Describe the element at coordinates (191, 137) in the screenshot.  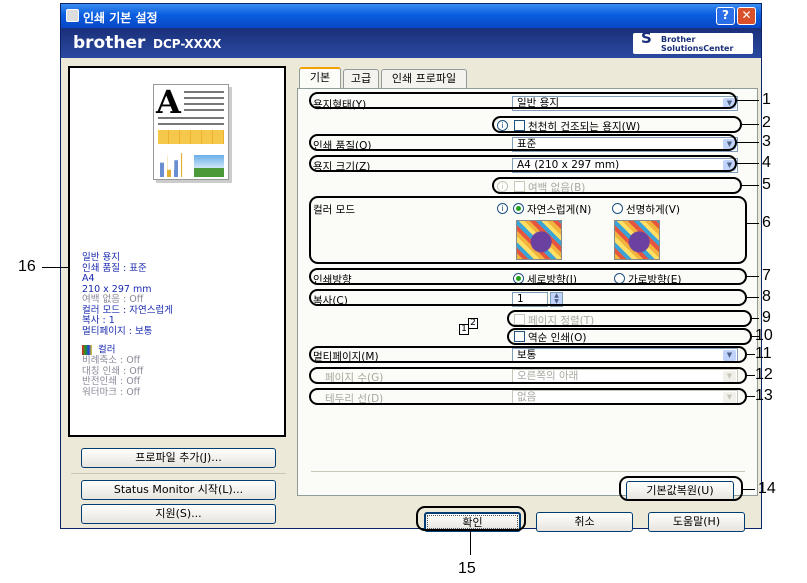
I see `table-graphic` at that location.